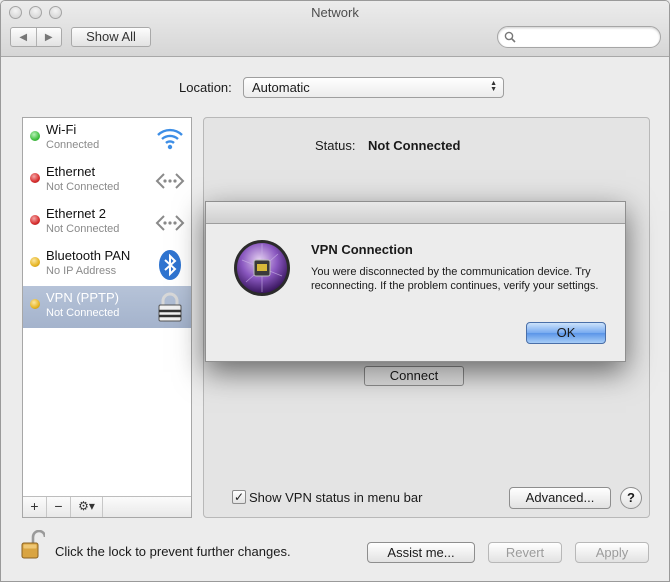  Describe the element at coordinates (87, 507) in the screenshot. I see `action-menu-button: ⚙▾` at that location.